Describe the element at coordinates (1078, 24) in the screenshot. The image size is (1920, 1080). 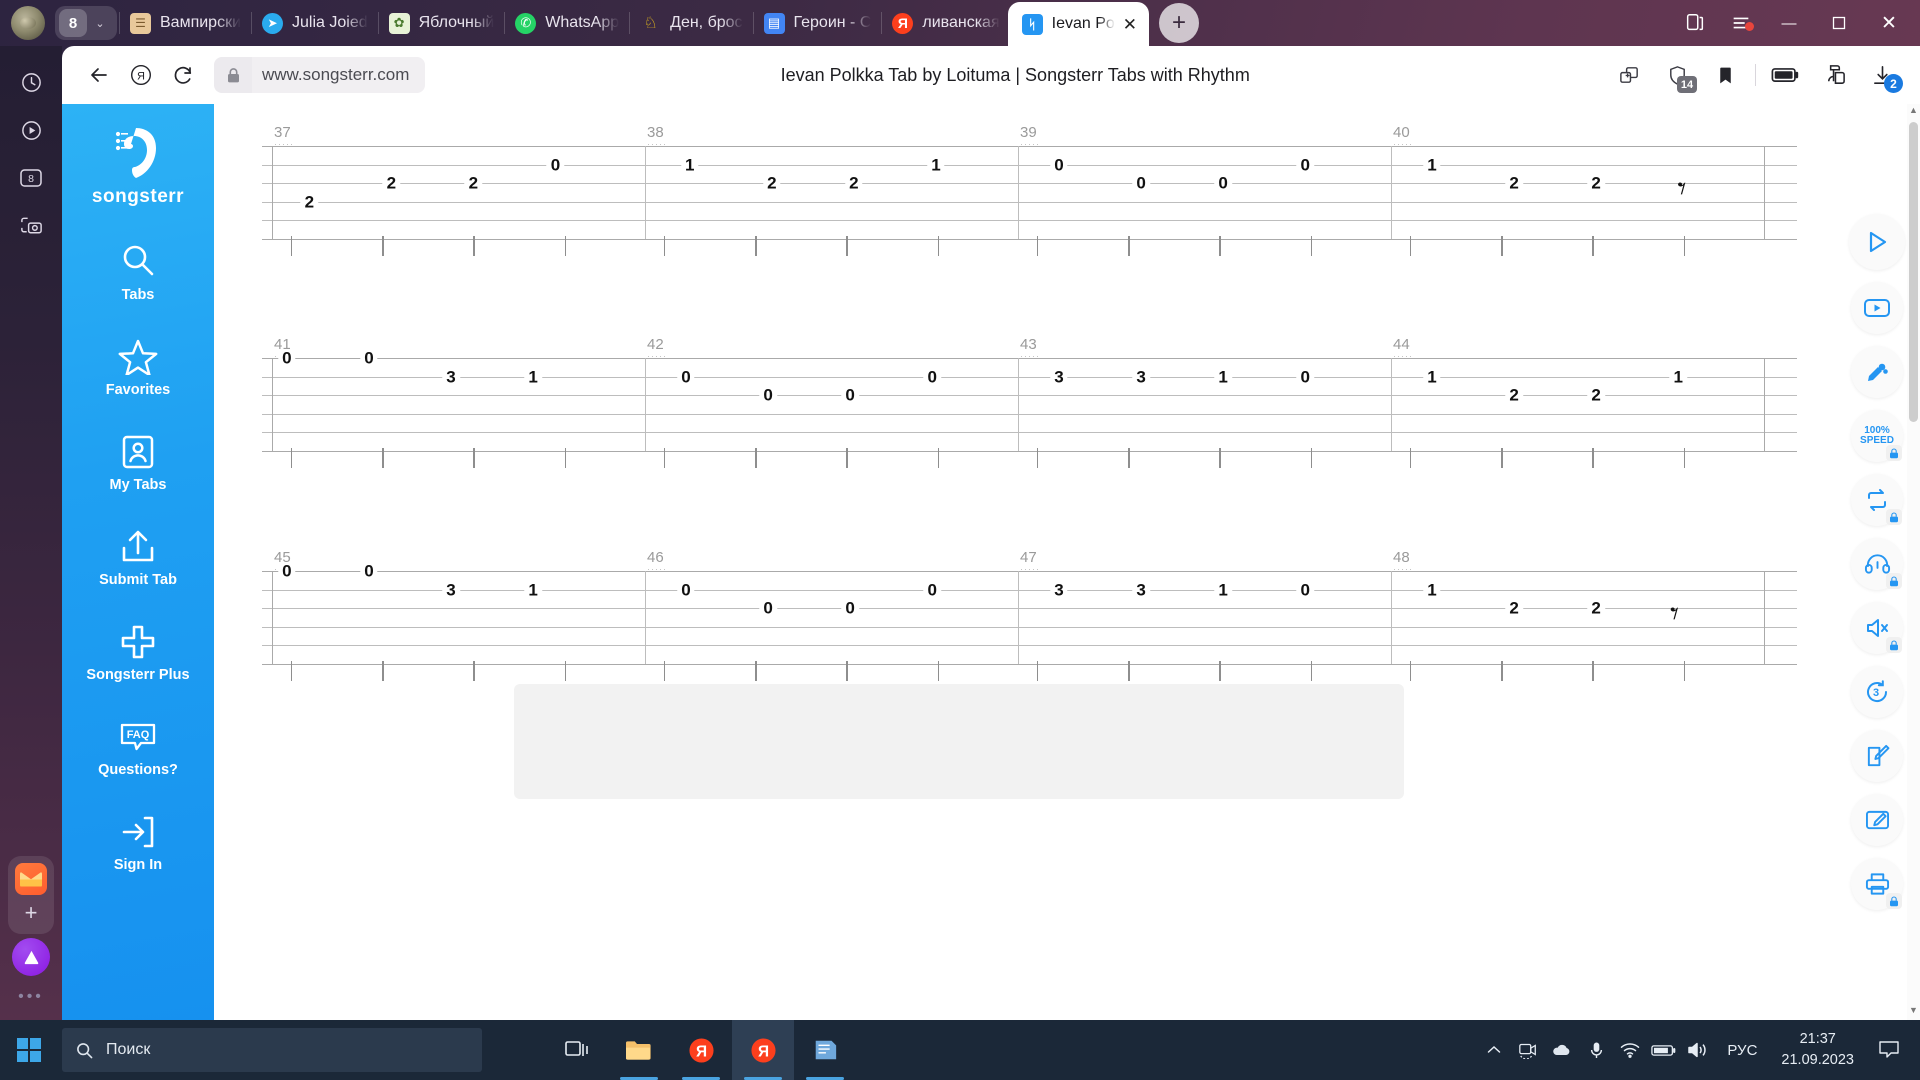
I see `tab-active-ievan-polkka: ᛋ Ievan Po ✕` at that location.